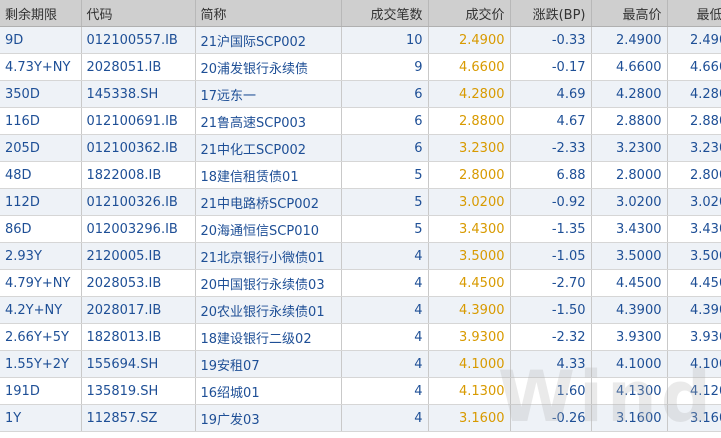  What do you see at coordinates (268, 364) in the screenshot?
I see `cell-name: 19安租07` at bounding box center [268, 364].